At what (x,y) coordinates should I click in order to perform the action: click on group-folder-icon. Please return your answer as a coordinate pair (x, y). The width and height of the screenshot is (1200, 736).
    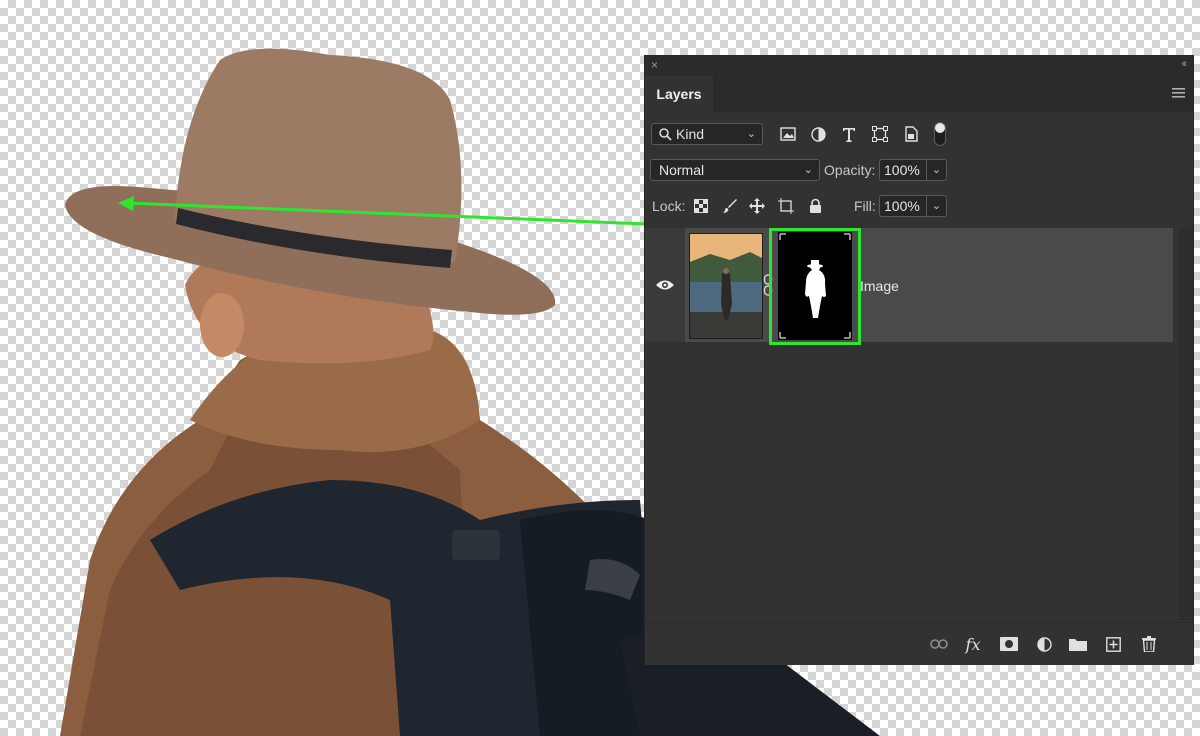
    Looking at the image, I should click on (1078, 644).